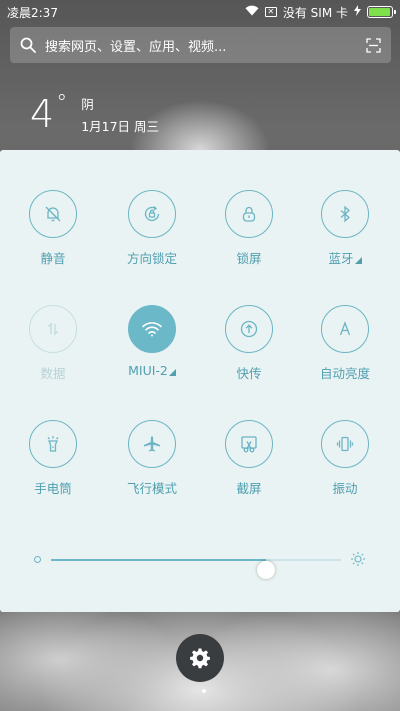 The image size is (400, 711). What do you see at coordinates (148, 370) in the screenshot?
I see `tile-label-text: MIUI-2` at bounding box center [148, 370].